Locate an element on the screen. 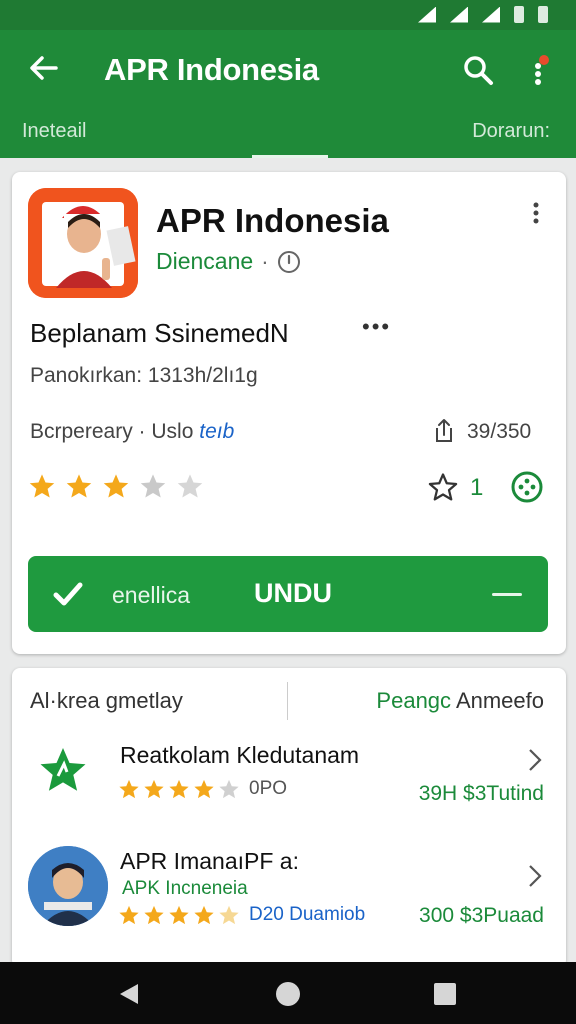 This screenshot has height=1024, width=576. related-header-right: Peangc Anmeefo is located at coordinates (460, 701).